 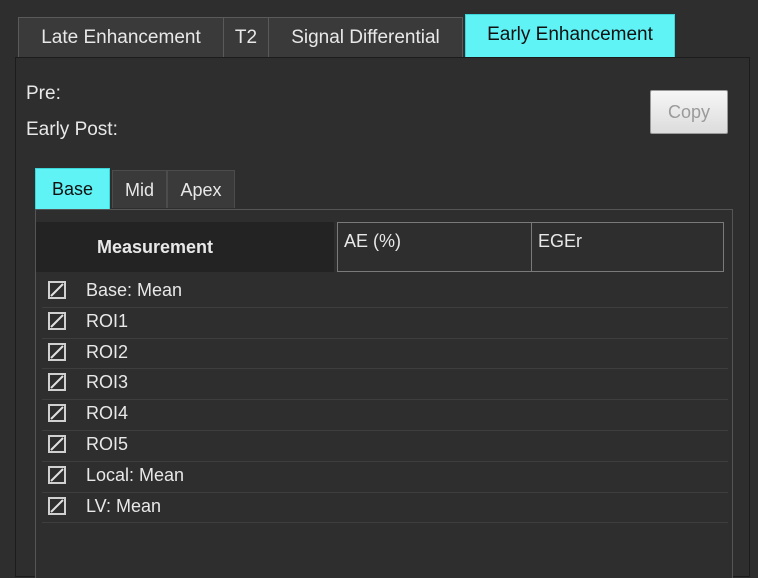 What do you see at coordinates (43, 93) in the screenshot?
I see `pre-label: Pre:` at bounding box center [43, 93].